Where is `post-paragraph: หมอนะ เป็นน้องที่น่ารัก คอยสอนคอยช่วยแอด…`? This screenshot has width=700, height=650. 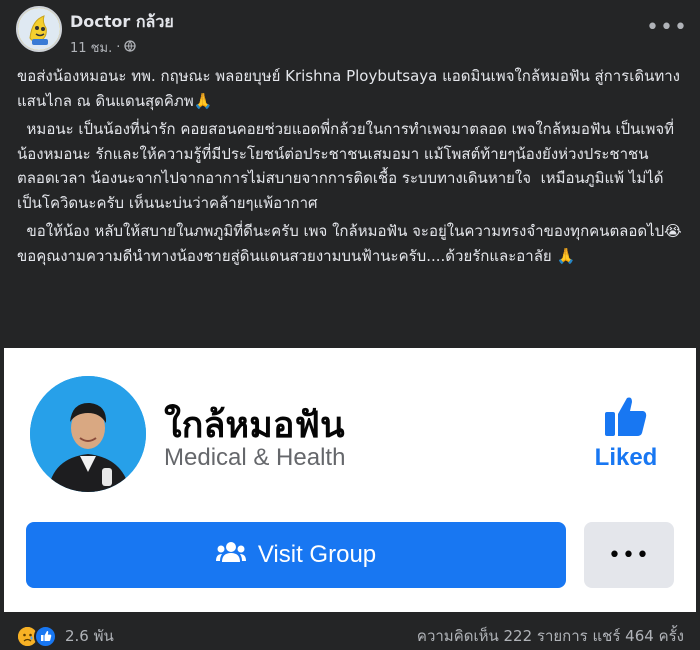
post-paragraph: หมอนะ เป็นน้องที่น่ารัก คอยสอนคอยช่วยแอด… is located at coordinates (346, 166).